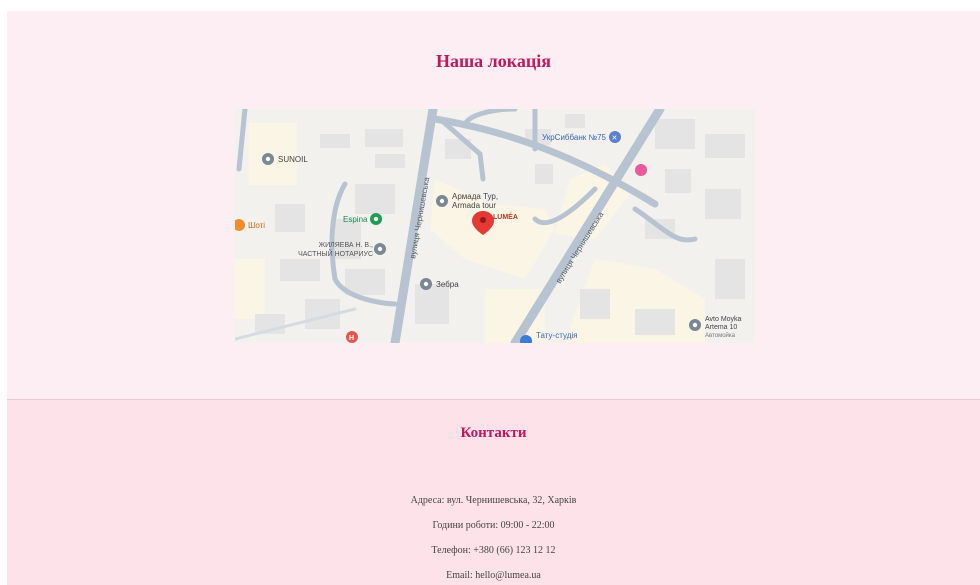 The height and width of the screenshot is (585, 980). Describe the element at coordinates (493, 500) in the screenshot. I see `contact-address: Адреса: вул. Чернишевська, 32, Харків` at that location.